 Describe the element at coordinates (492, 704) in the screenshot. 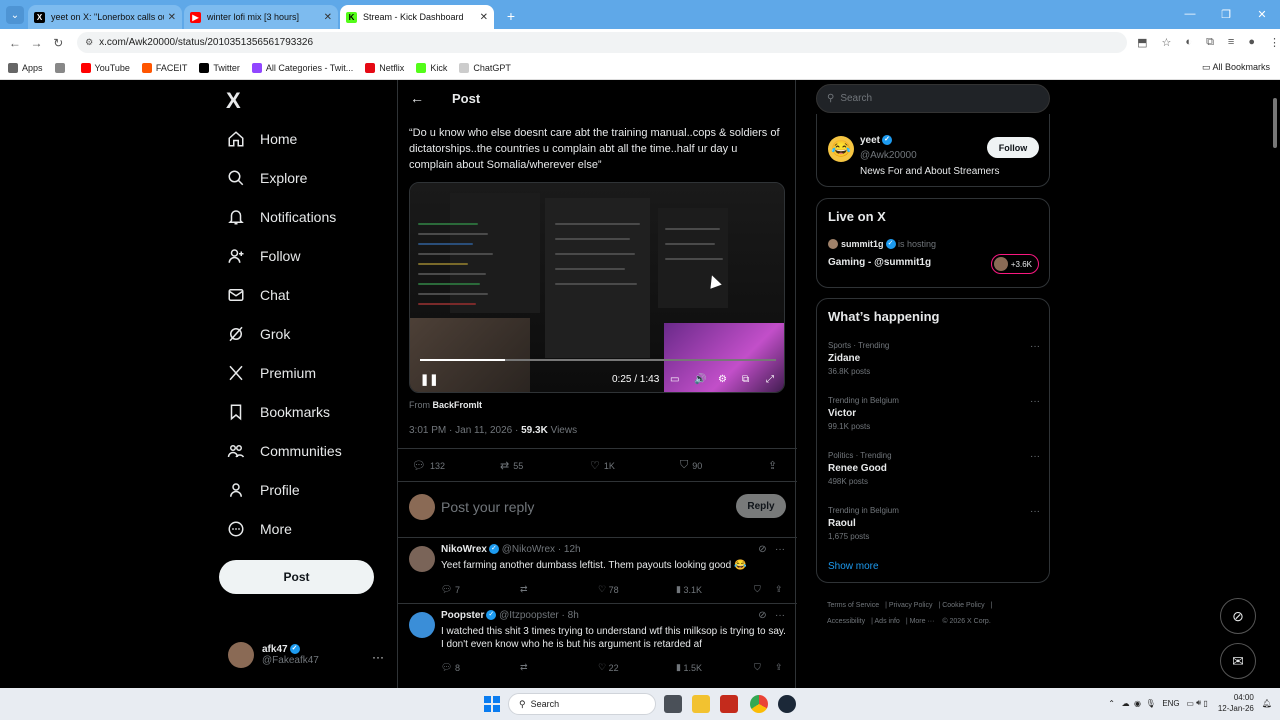

I see `windows-start-icon` at that location.